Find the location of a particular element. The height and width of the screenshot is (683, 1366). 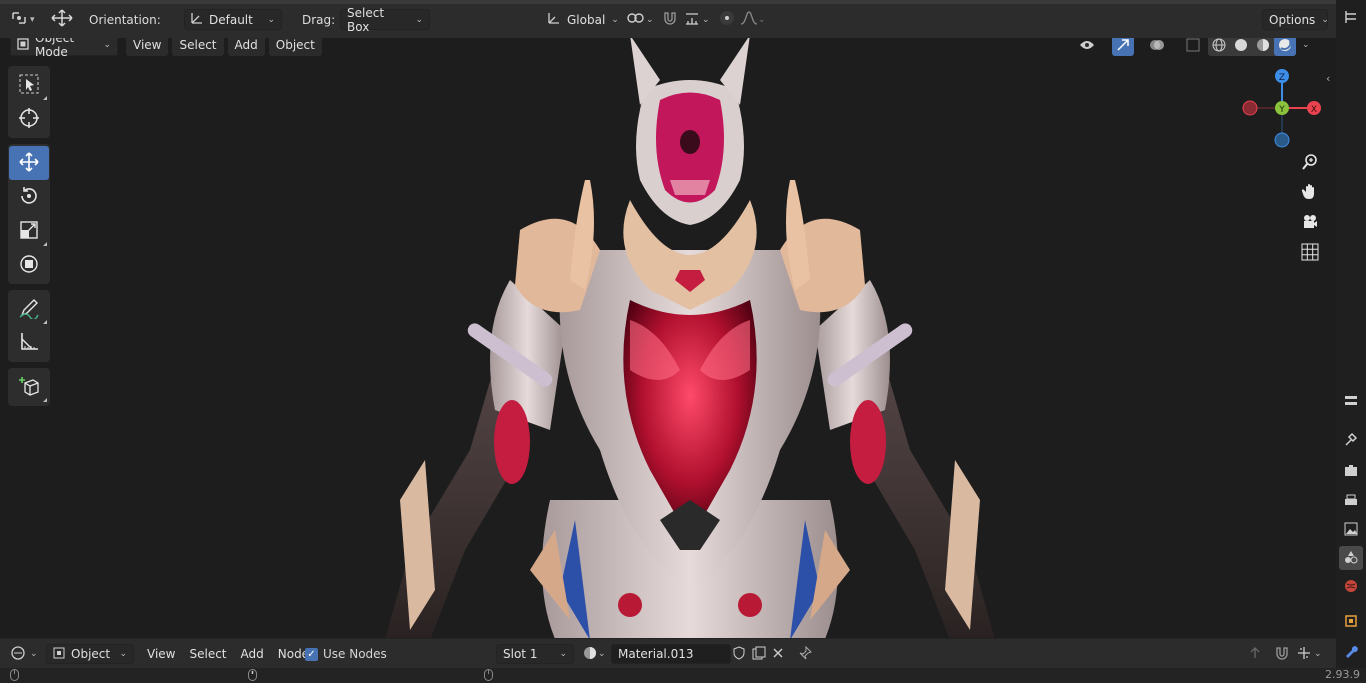

tab-world is located at coordinates (1351, 587).